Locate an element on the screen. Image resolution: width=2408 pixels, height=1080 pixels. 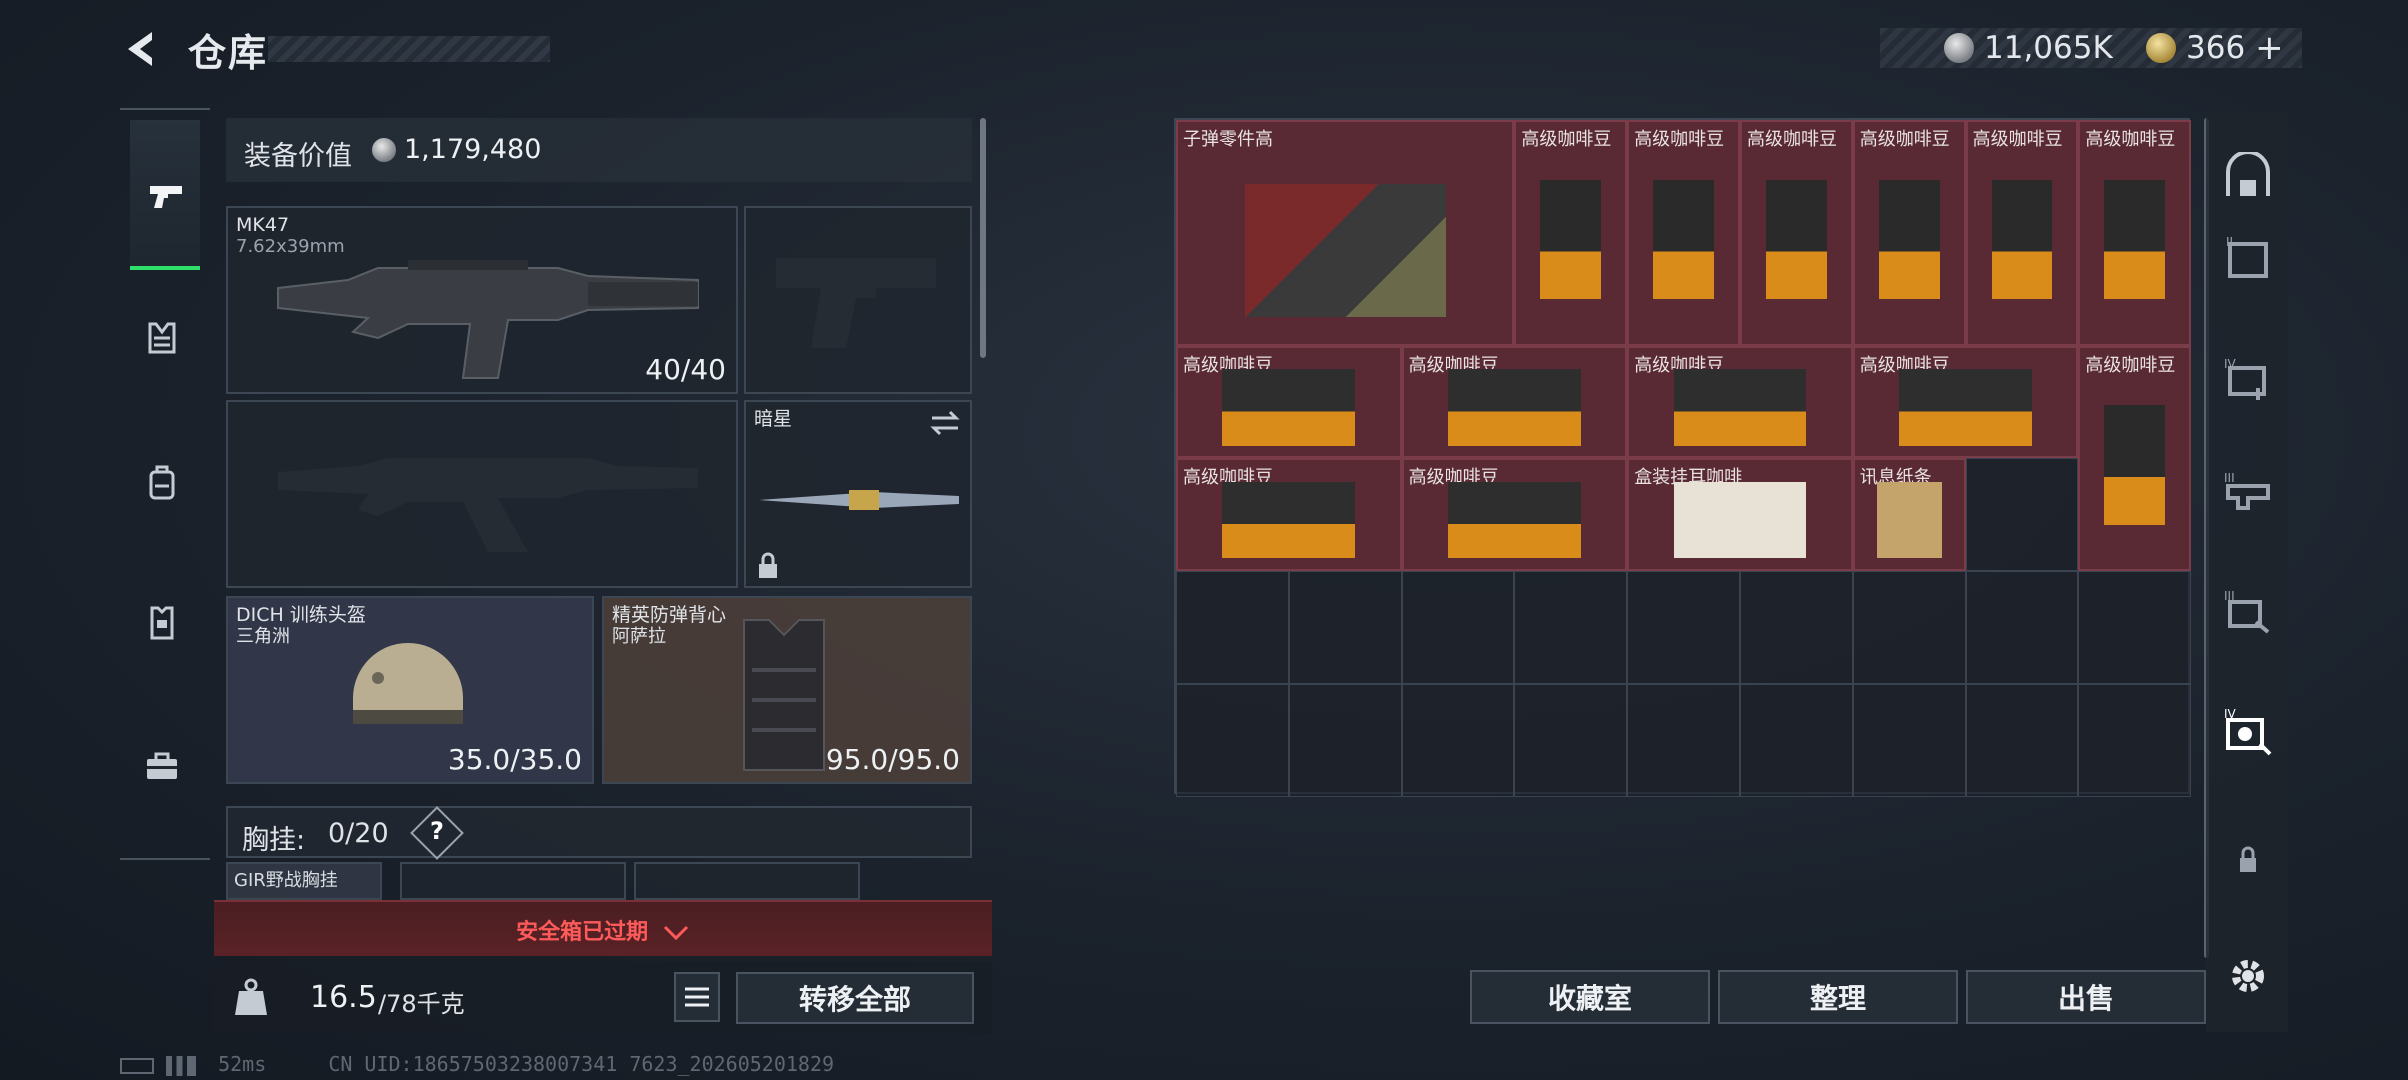
nav-backpack is located at coordinates (162, 482).